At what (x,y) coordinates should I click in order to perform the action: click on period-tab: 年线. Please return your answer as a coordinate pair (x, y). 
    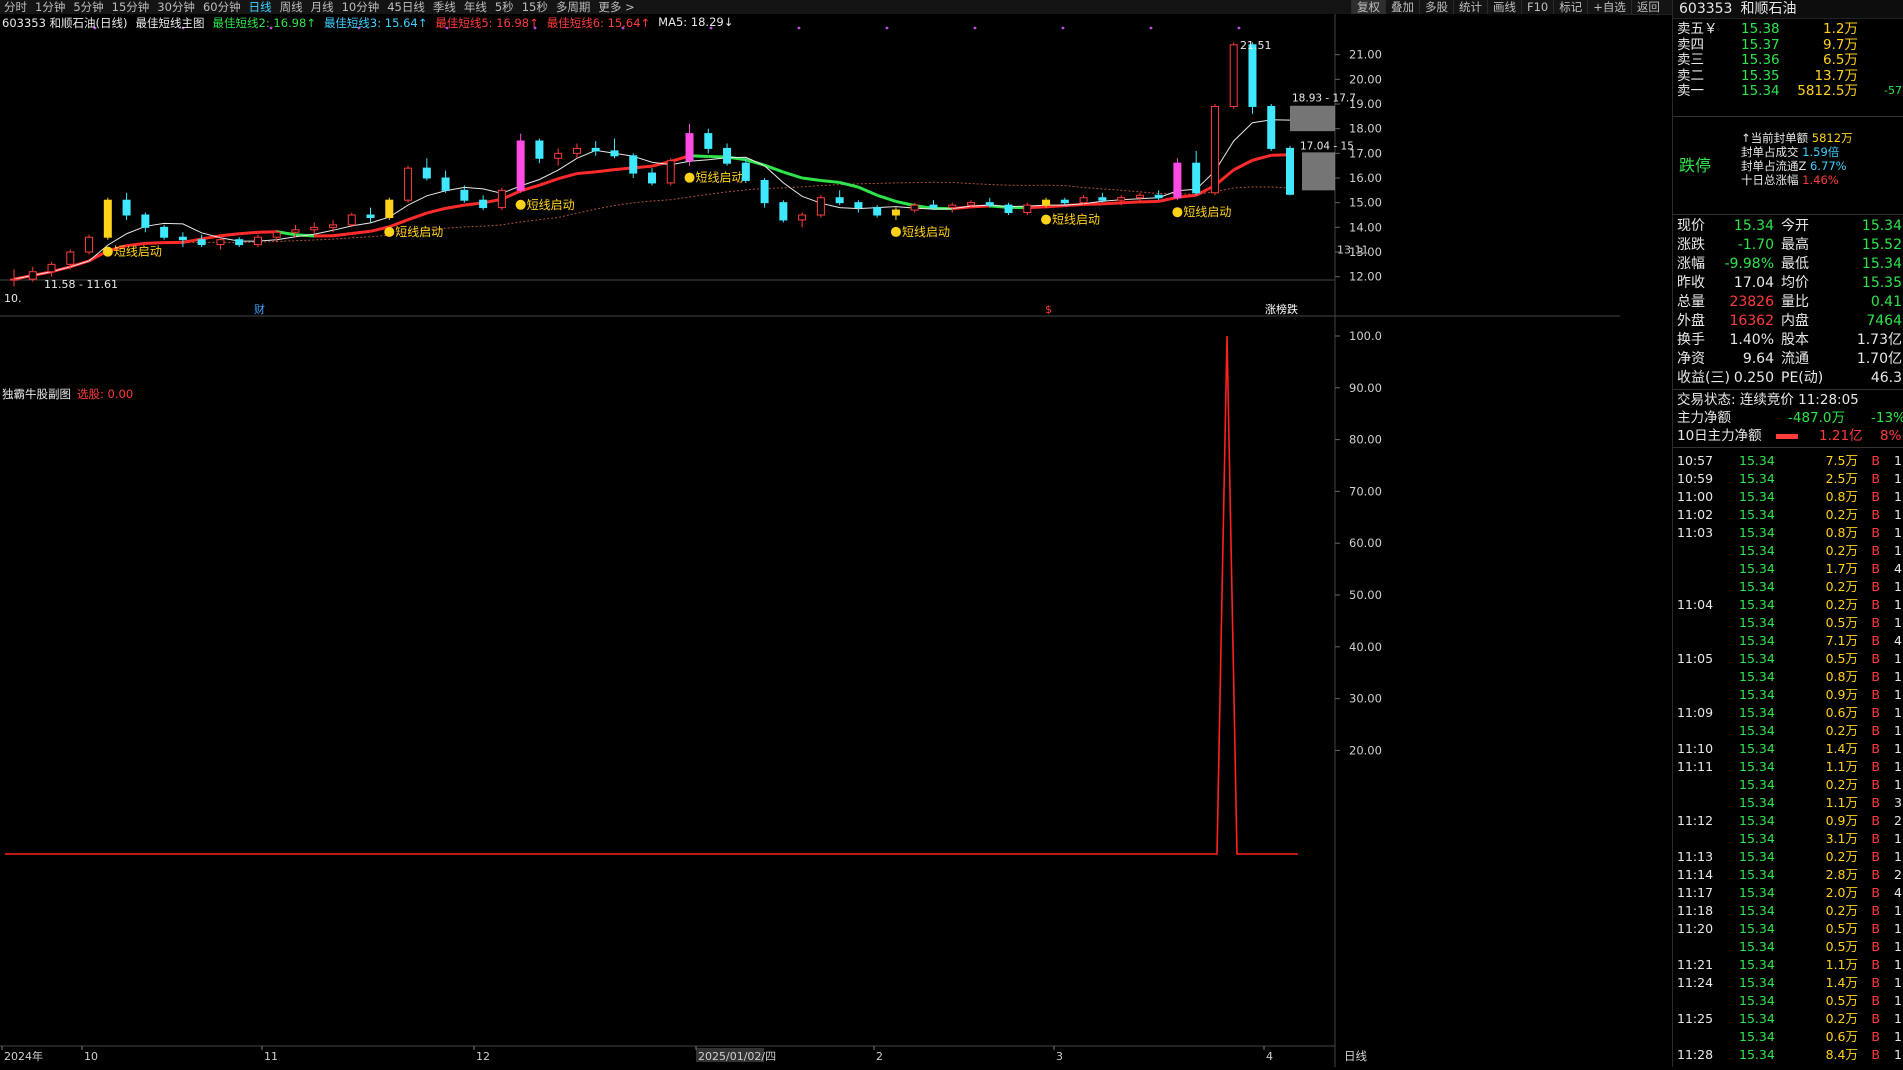
    Looking at the image, I should click on (475, 7).